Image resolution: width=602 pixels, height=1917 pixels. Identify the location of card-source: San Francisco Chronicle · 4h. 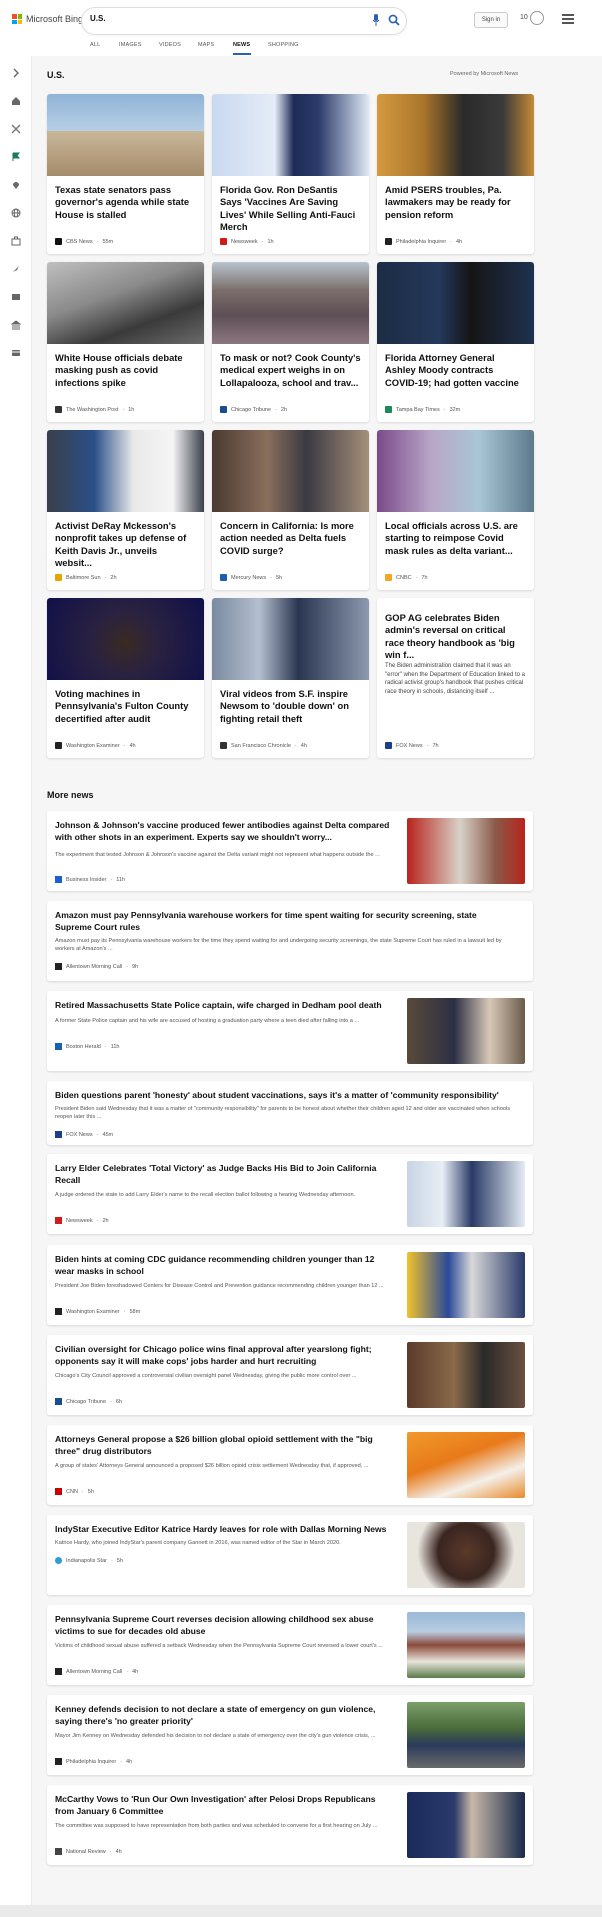
(263, 745).